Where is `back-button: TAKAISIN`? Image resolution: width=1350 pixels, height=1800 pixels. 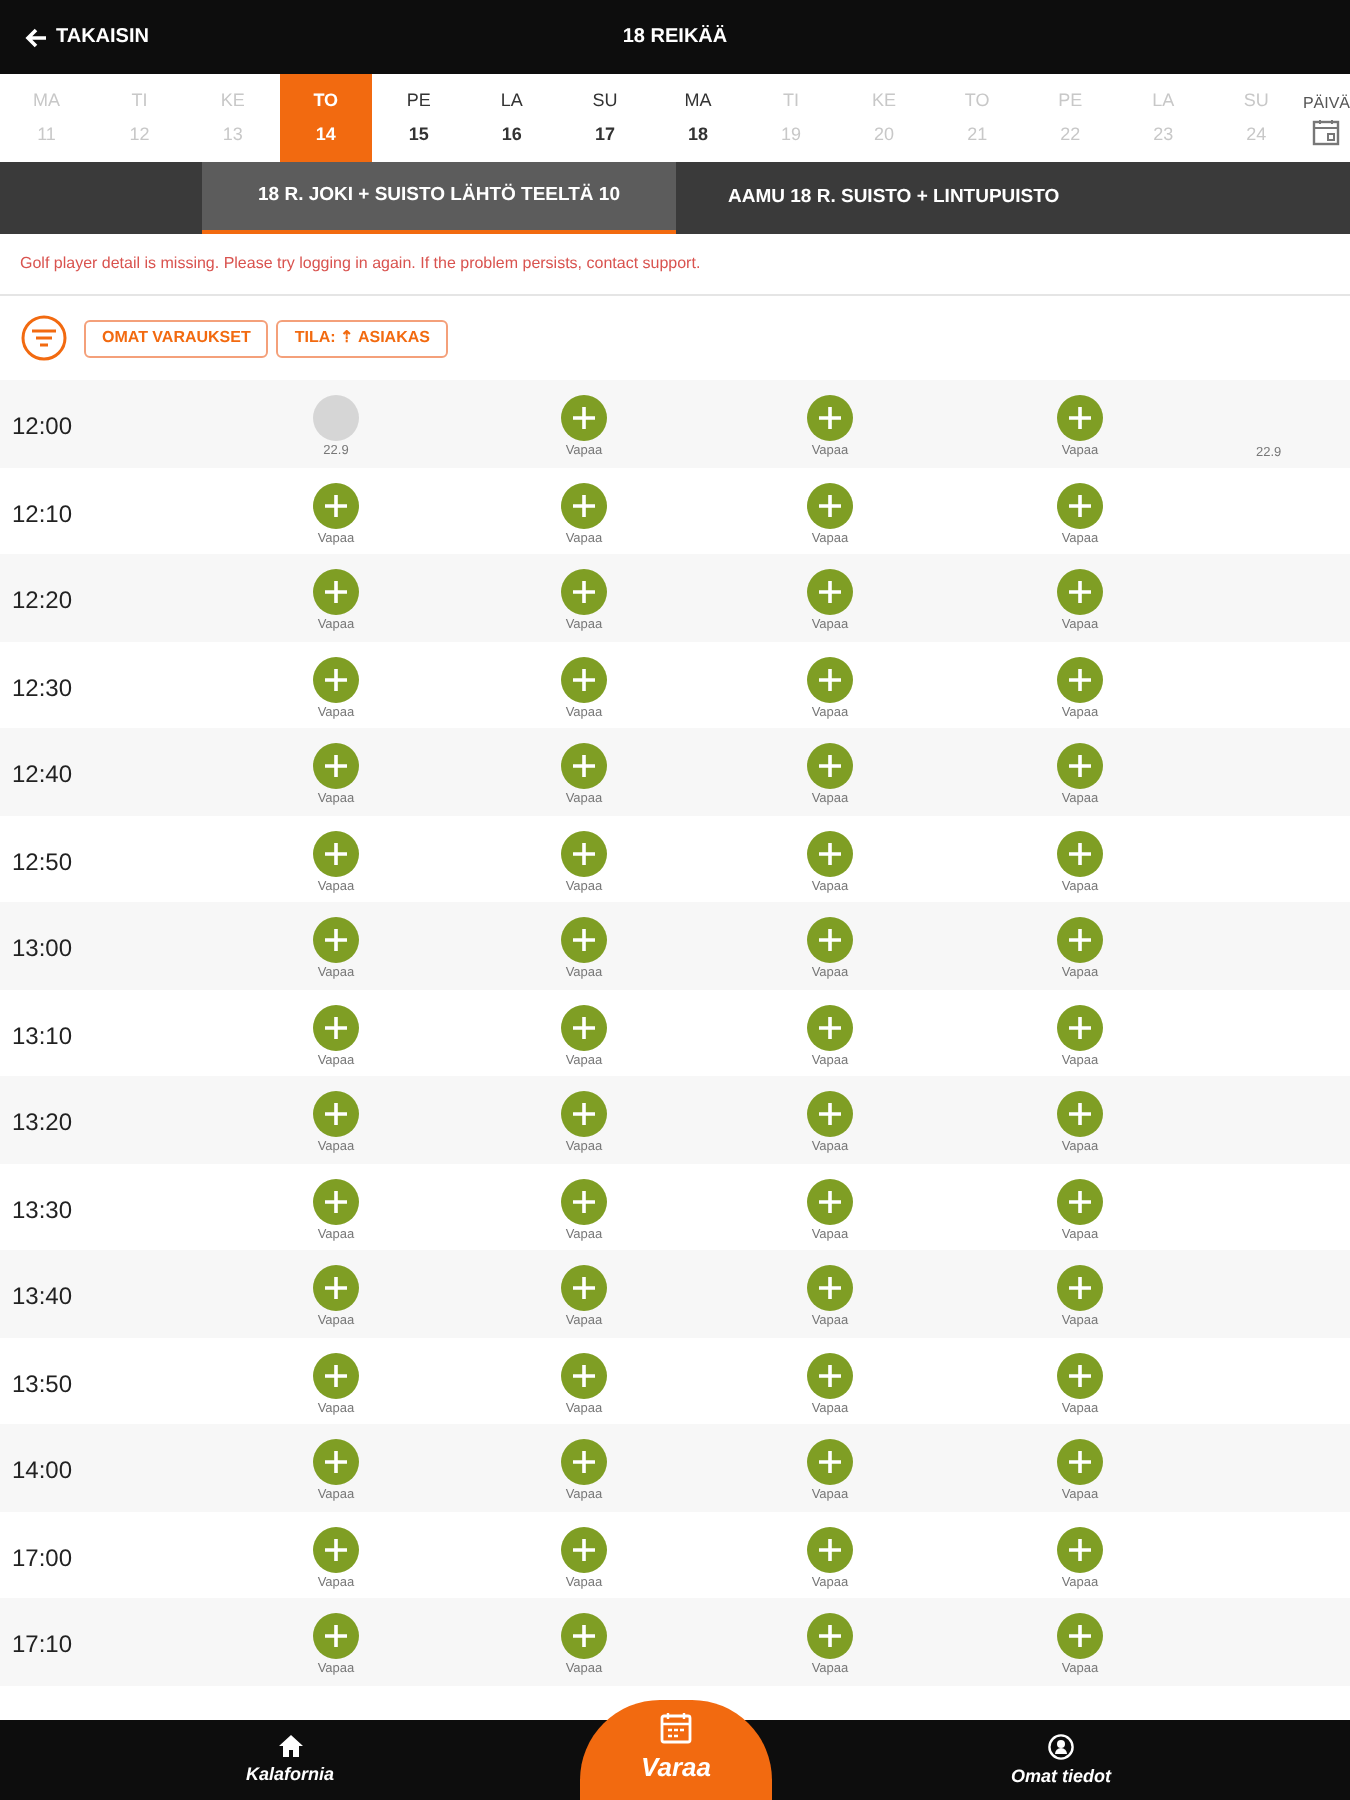 back-button: TAKAISIN is located at coordinates (86, 37).